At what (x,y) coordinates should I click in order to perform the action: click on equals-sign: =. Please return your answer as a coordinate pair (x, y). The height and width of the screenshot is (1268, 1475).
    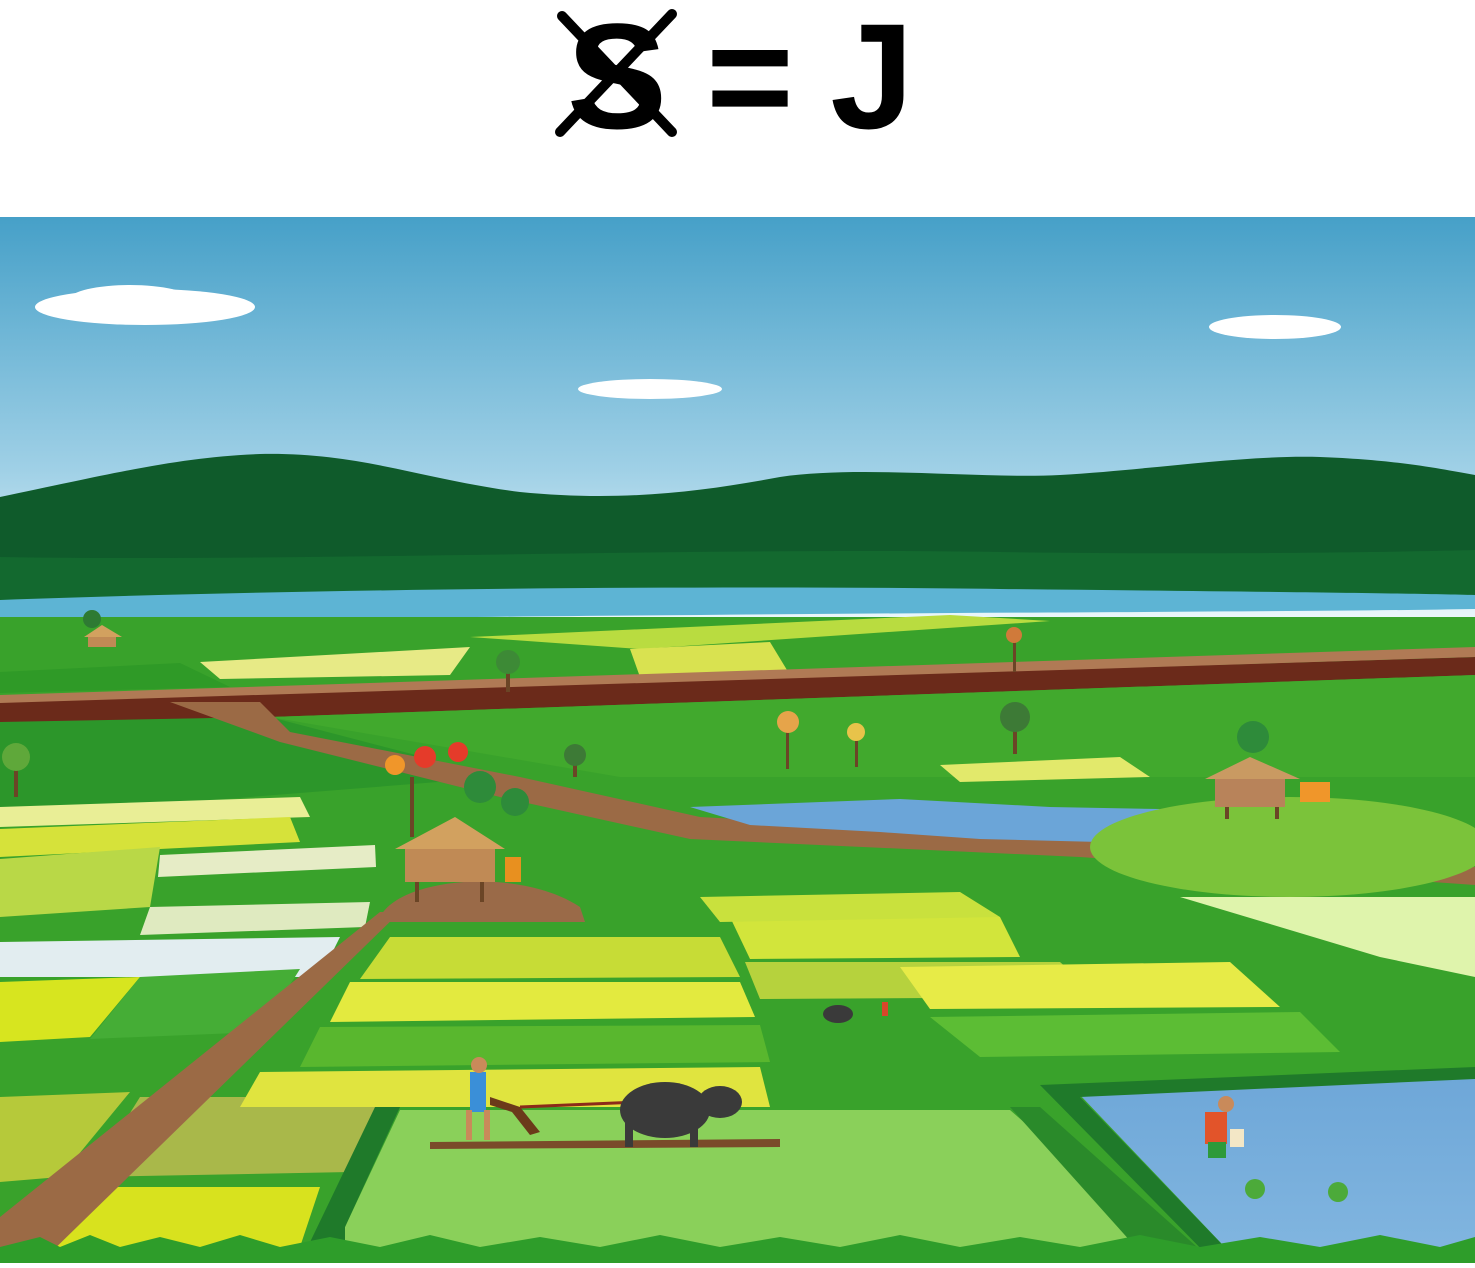
    Looking at the image, I should click on (750, 80).